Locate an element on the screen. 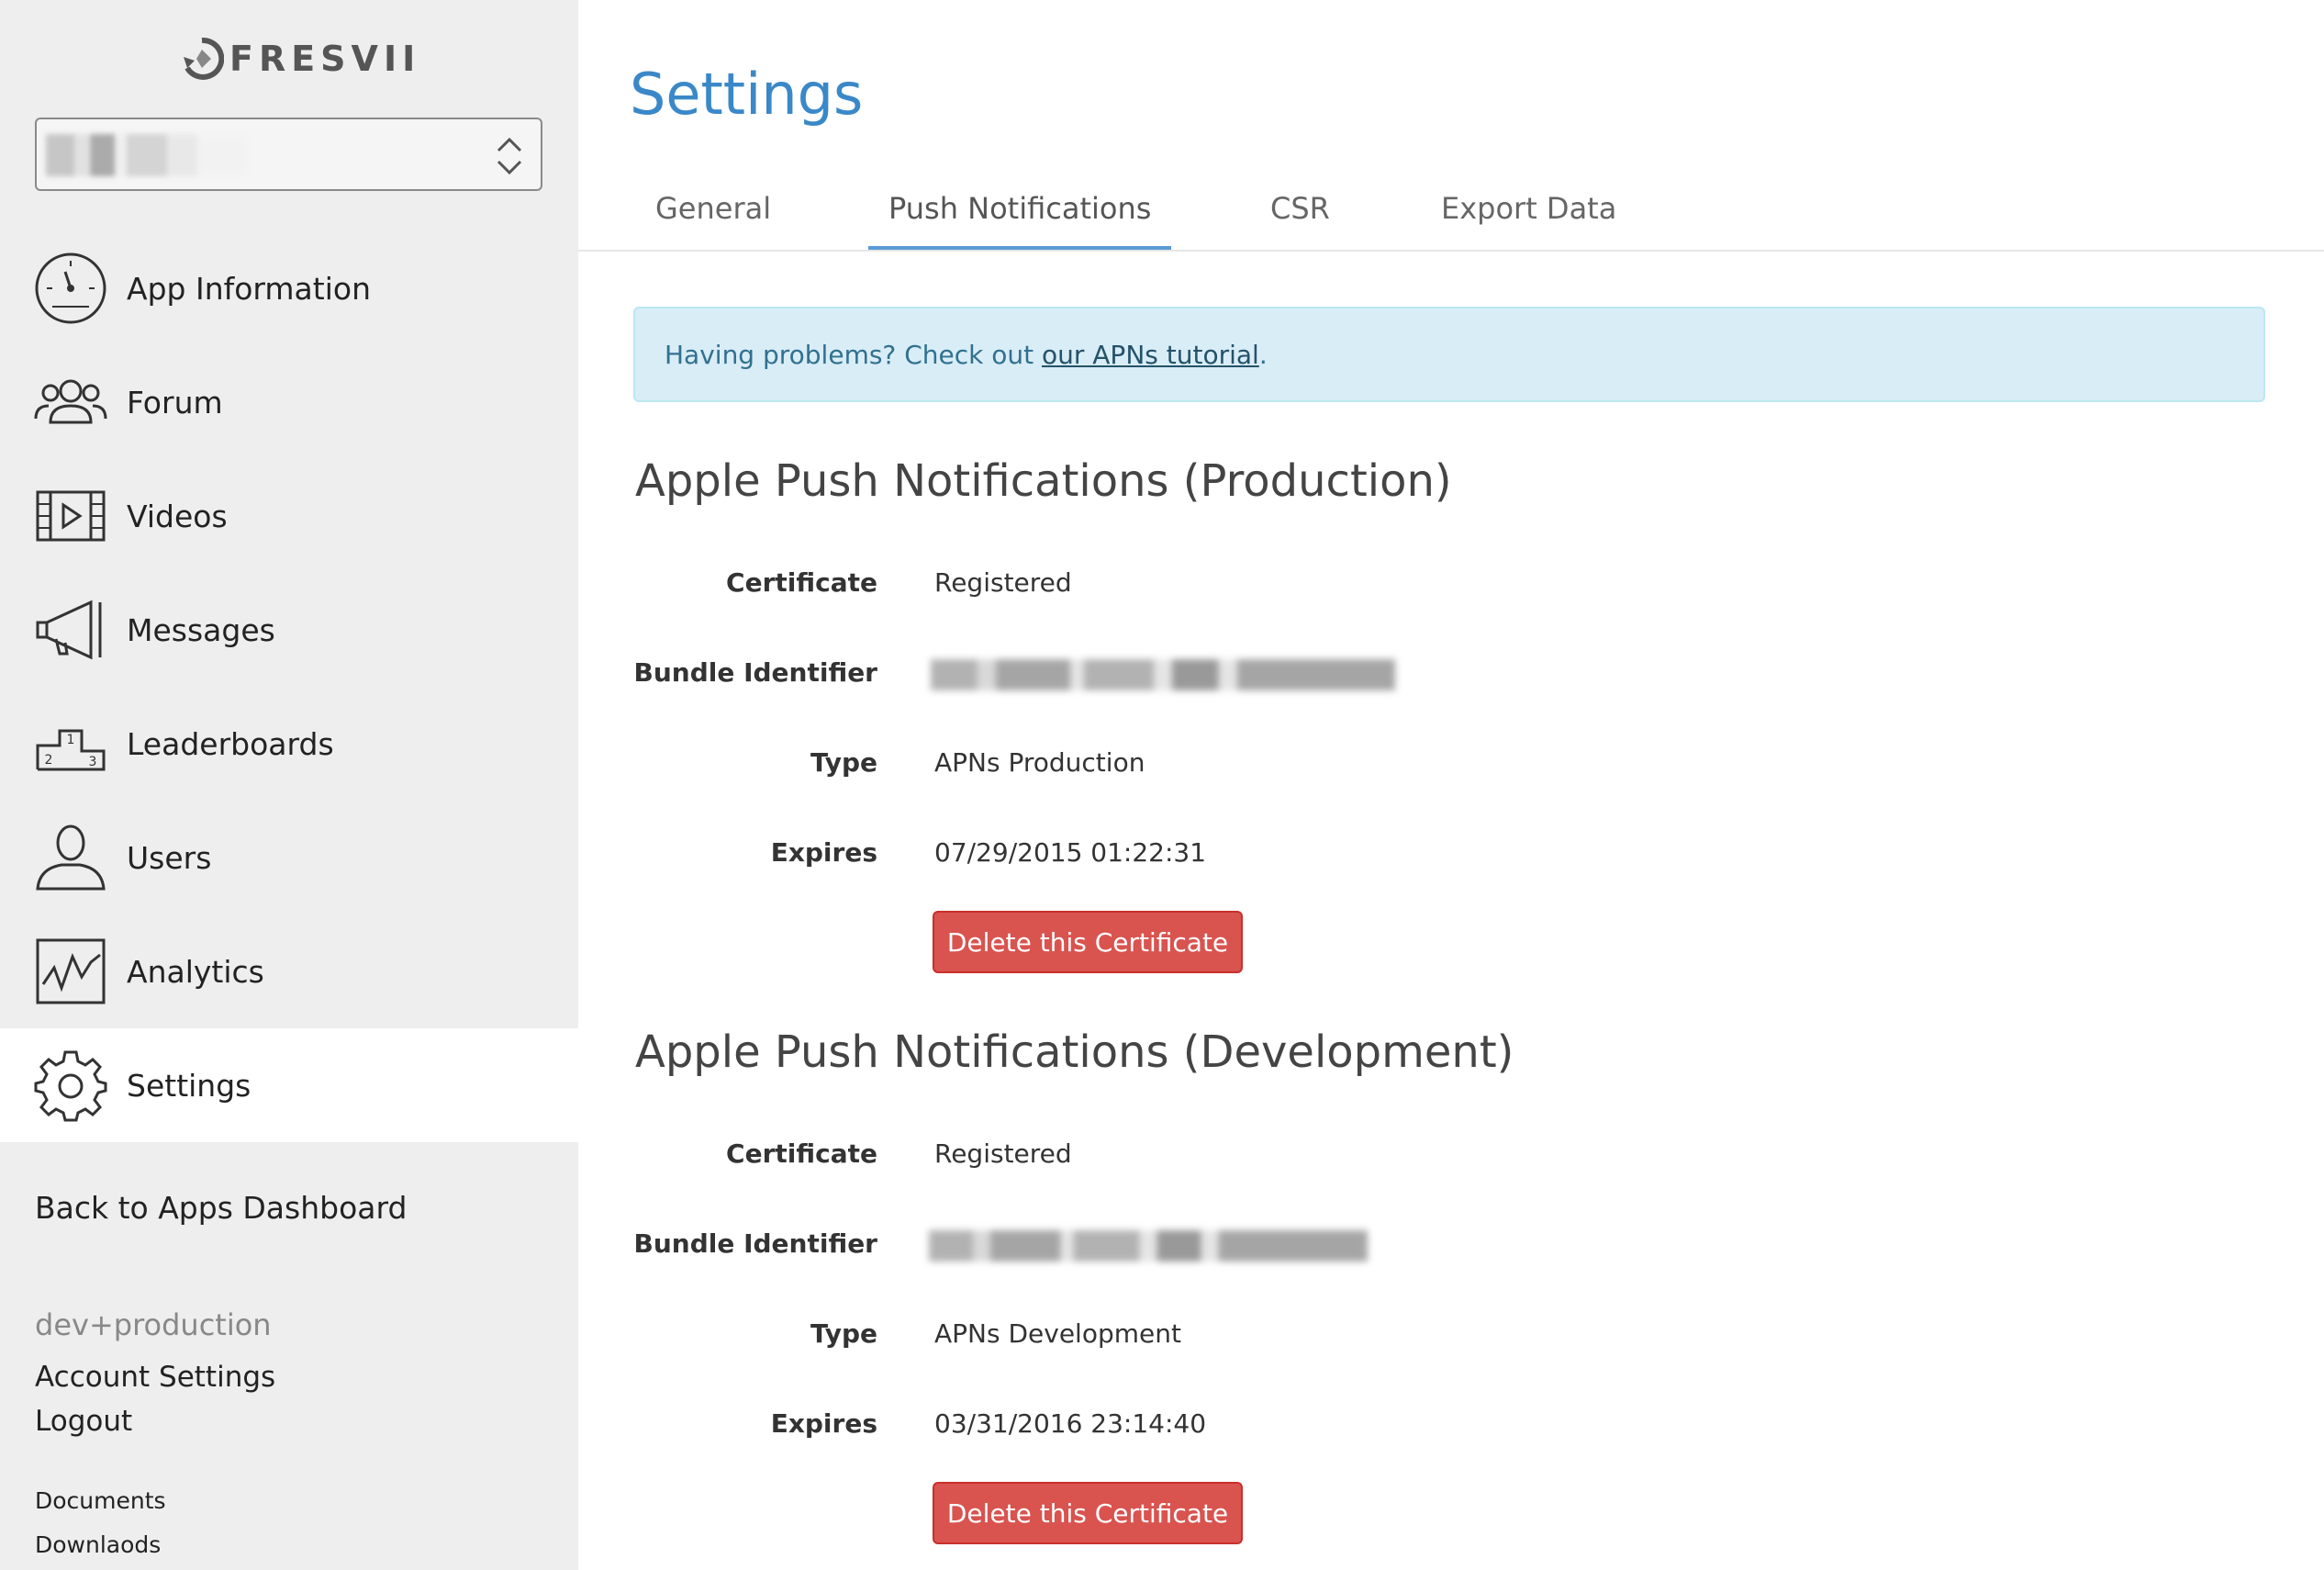 The image size is (2324, 1570). fresvii-logo: FRESVII is located at coordinates (300, 58).